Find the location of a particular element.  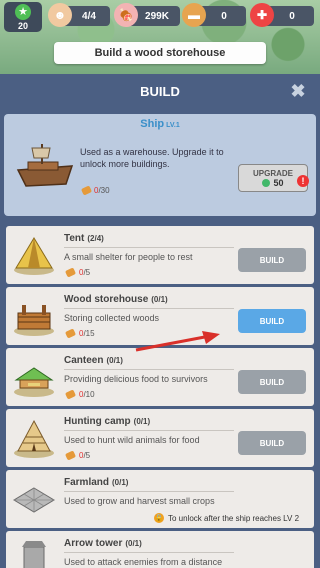

ship-icon is located at coordinates (45, 165).